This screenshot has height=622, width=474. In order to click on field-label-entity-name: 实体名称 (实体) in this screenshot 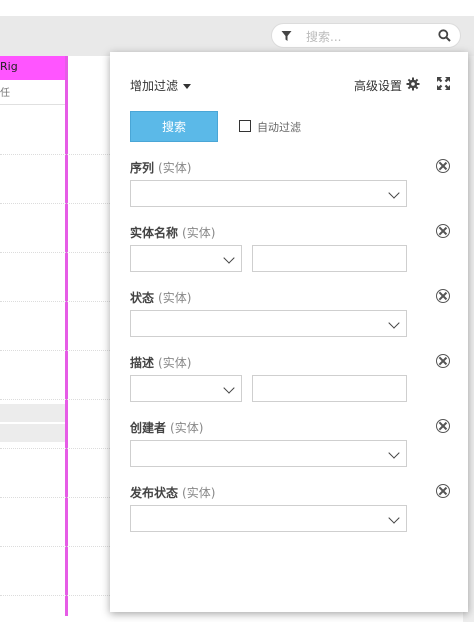, I will do `click(172, 232)`.